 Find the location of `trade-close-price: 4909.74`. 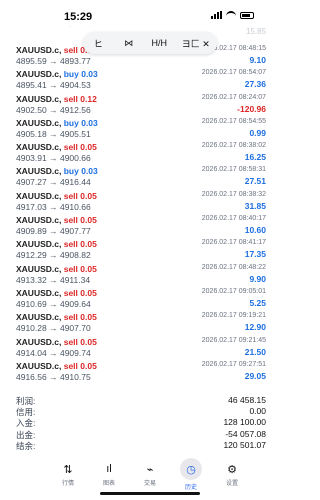

trade-close-price: 4909.74 is located at coordinates (75, 352).